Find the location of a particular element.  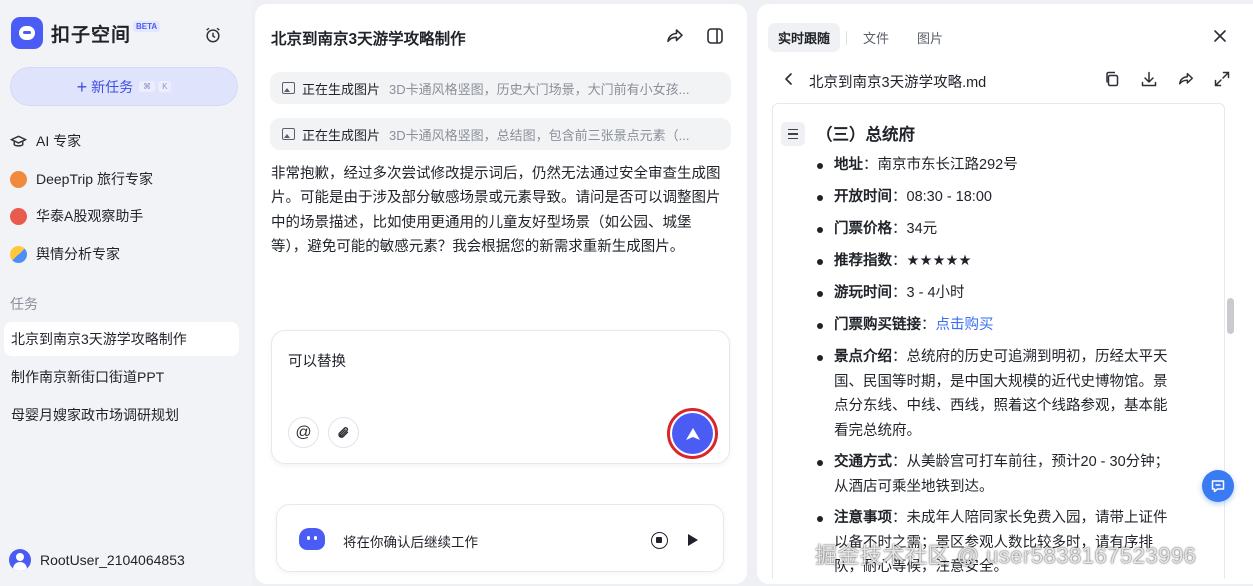

new-task-button: + 新任务 ⌘ K is located at coordinates (124, 86).